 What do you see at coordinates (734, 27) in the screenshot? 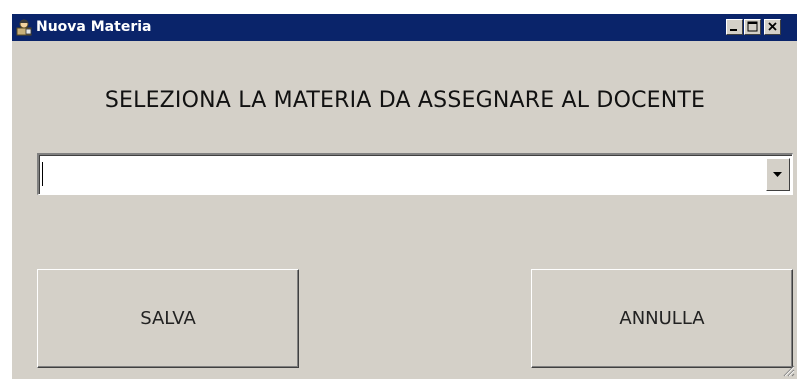
I see `minimize-button` at bounding box center [734, 27].